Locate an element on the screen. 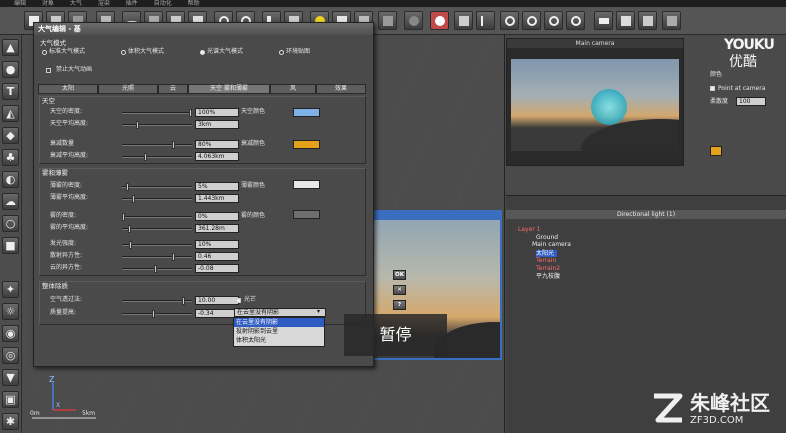 This screenshot has height=433, width=786. video-icon is located at coordinates (625, 20).